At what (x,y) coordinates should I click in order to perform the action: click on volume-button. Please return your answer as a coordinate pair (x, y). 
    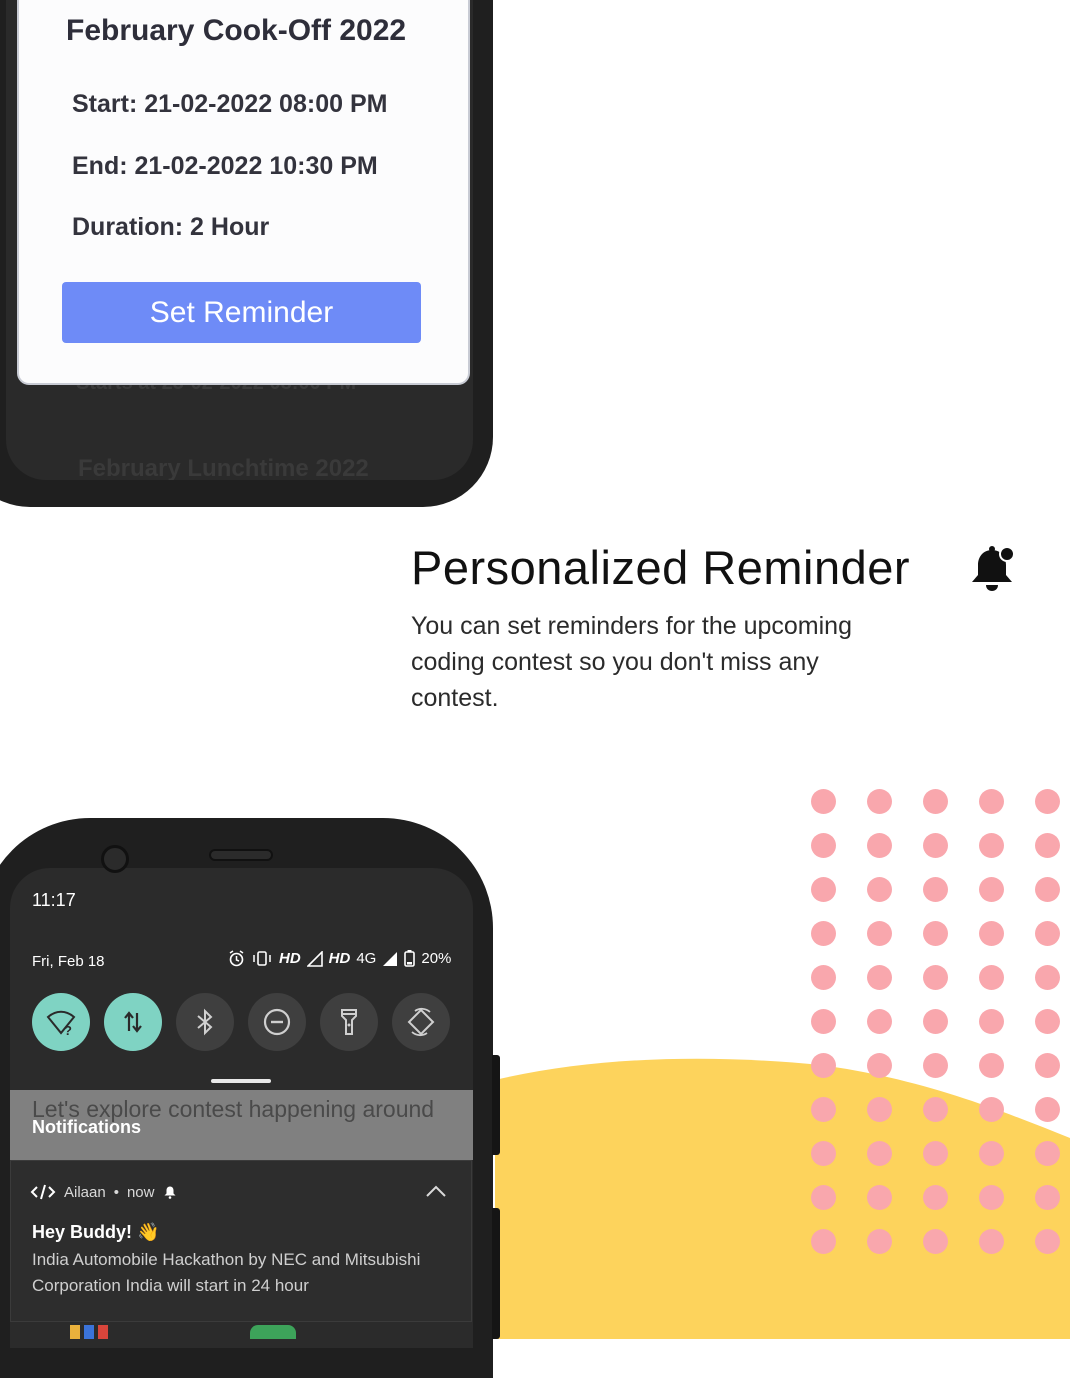
    Looking at the image, I should click on (496, 1273).